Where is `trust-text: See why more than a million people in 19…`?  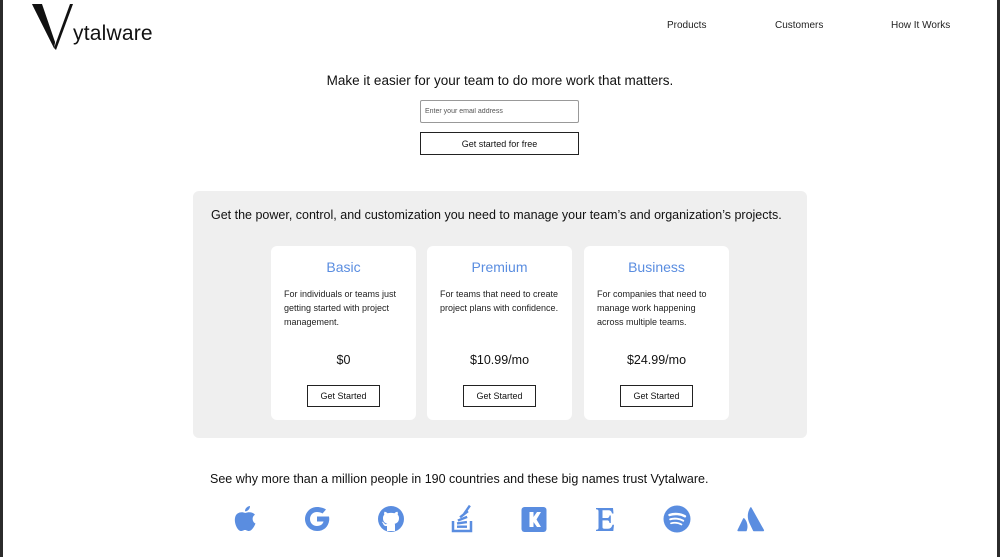
trust-text: See why more than a million people in 19… is located at coordinates (459, 479).